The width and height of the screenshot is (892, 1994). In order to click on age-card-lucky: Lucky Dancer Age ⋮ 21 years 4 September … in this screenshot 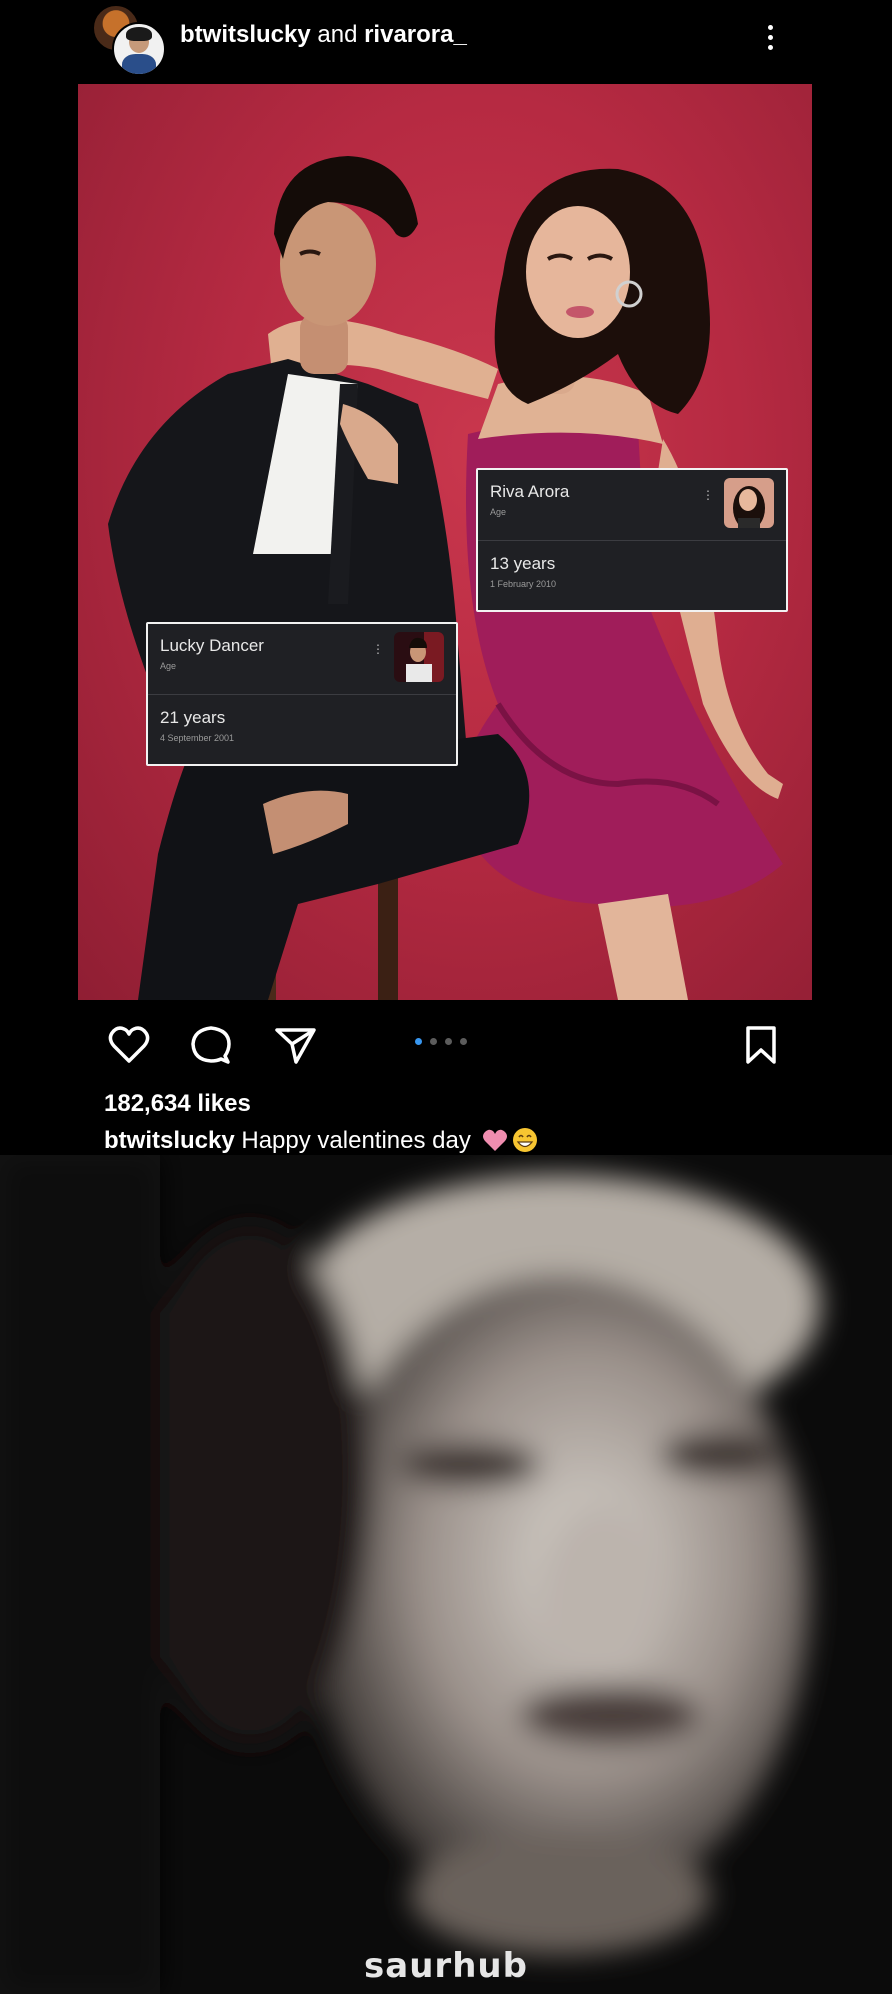, I will do `click(302, 694)`.